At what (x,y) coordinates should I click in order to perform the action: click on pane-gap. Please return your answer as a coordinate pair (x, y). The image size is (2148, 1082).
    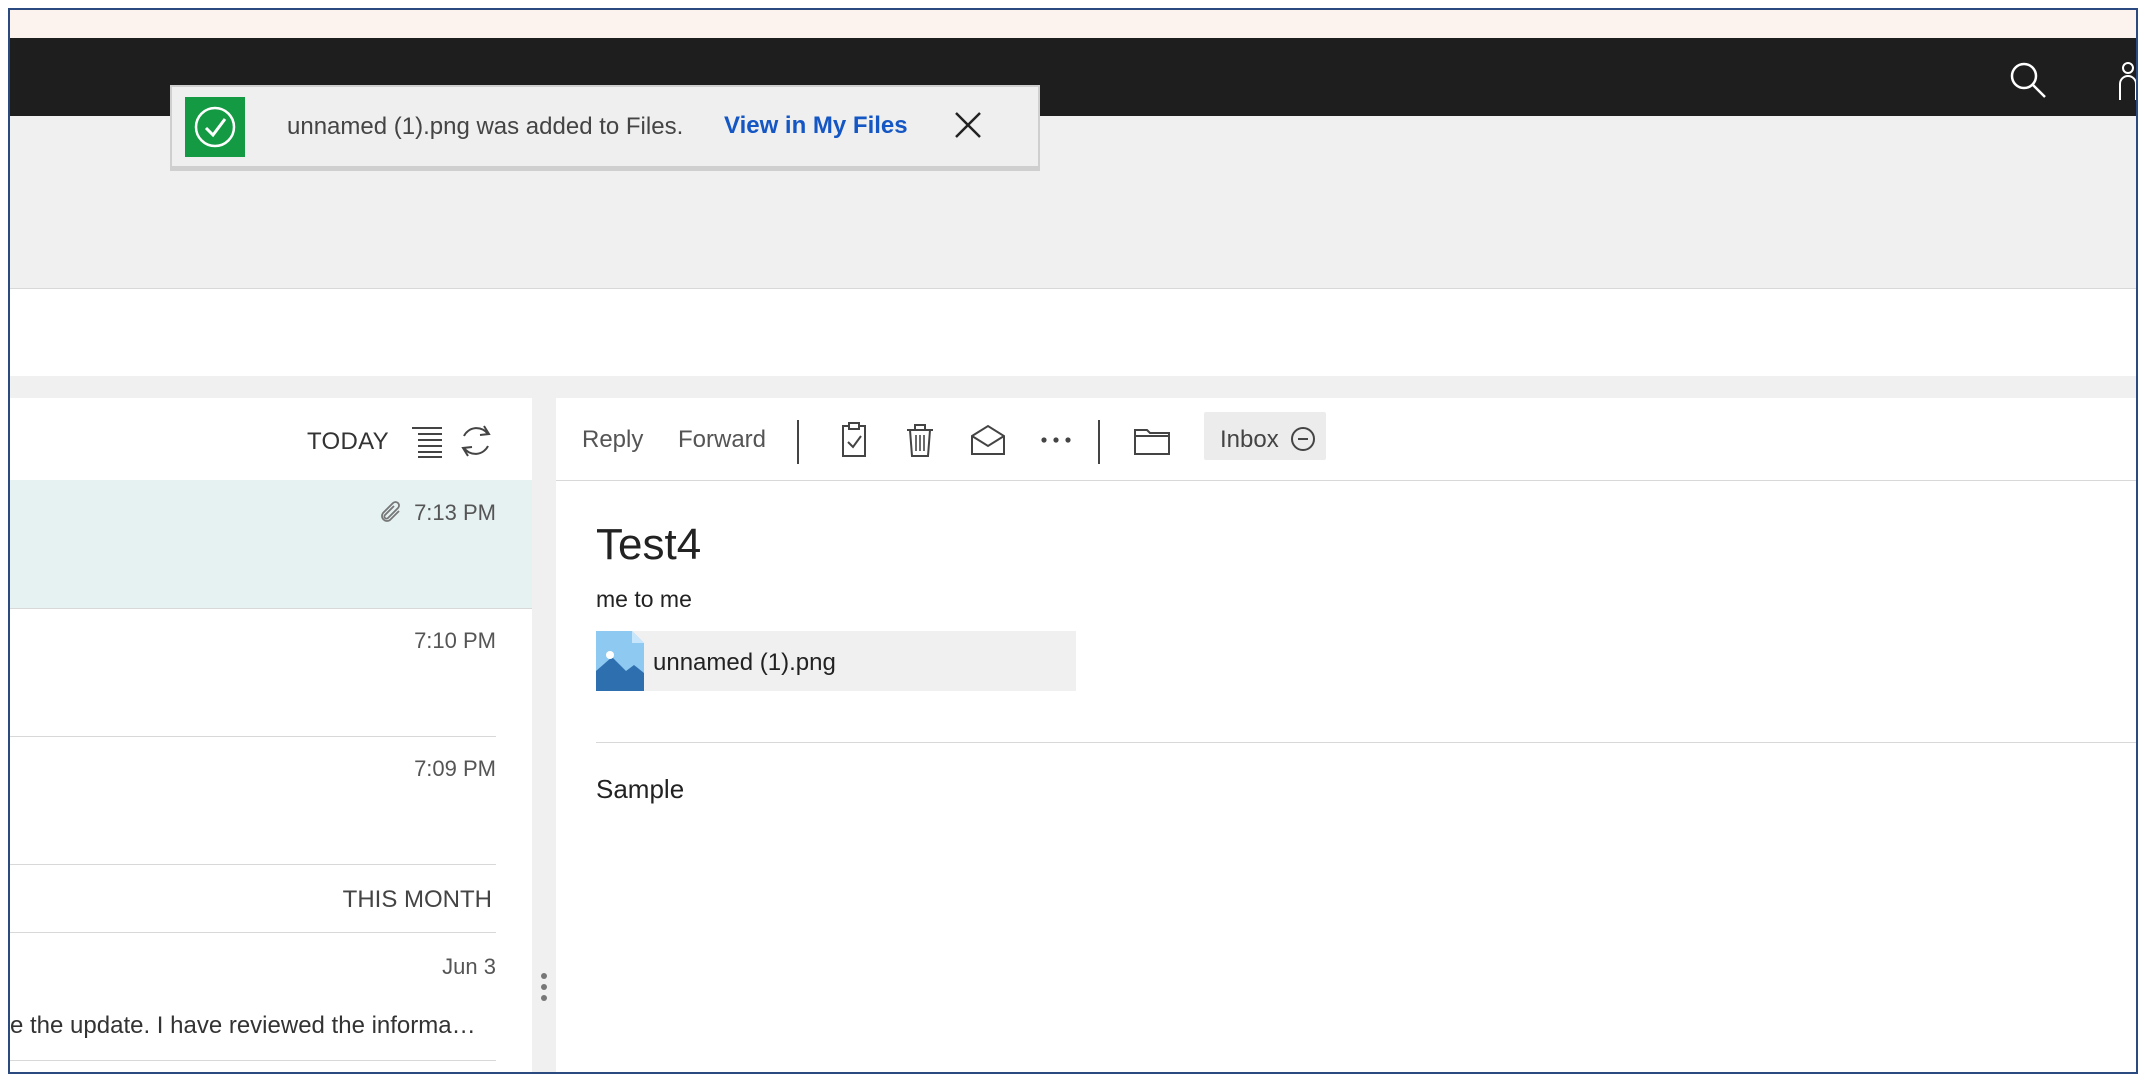
    Looking at the image, I should click on (1073, 387).